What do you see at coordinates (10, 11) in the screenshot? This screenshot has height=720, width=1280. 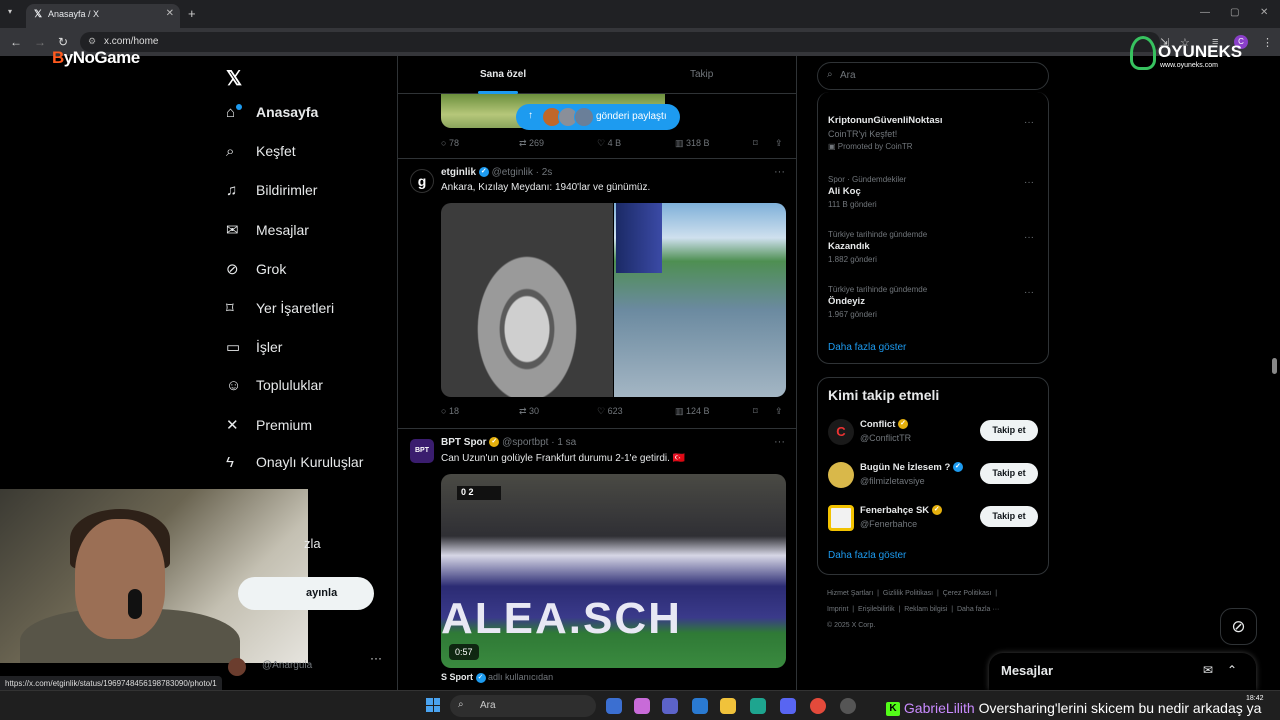 I see `tab-search-icon: ▾` at bounding box center [10, 11].